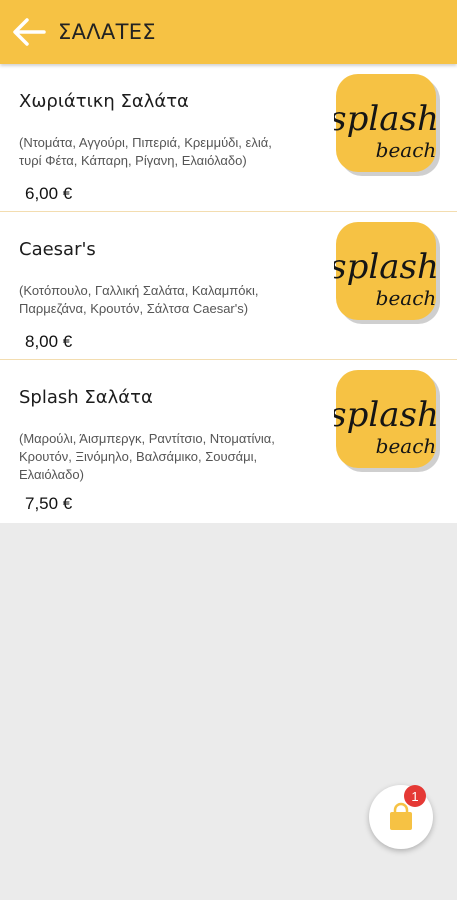  What do you see at coordinates (107, 32) in the screenshot?
I see `page-title: ΣΑΛΑΤΕΣ` at bounding box center [107, 32].